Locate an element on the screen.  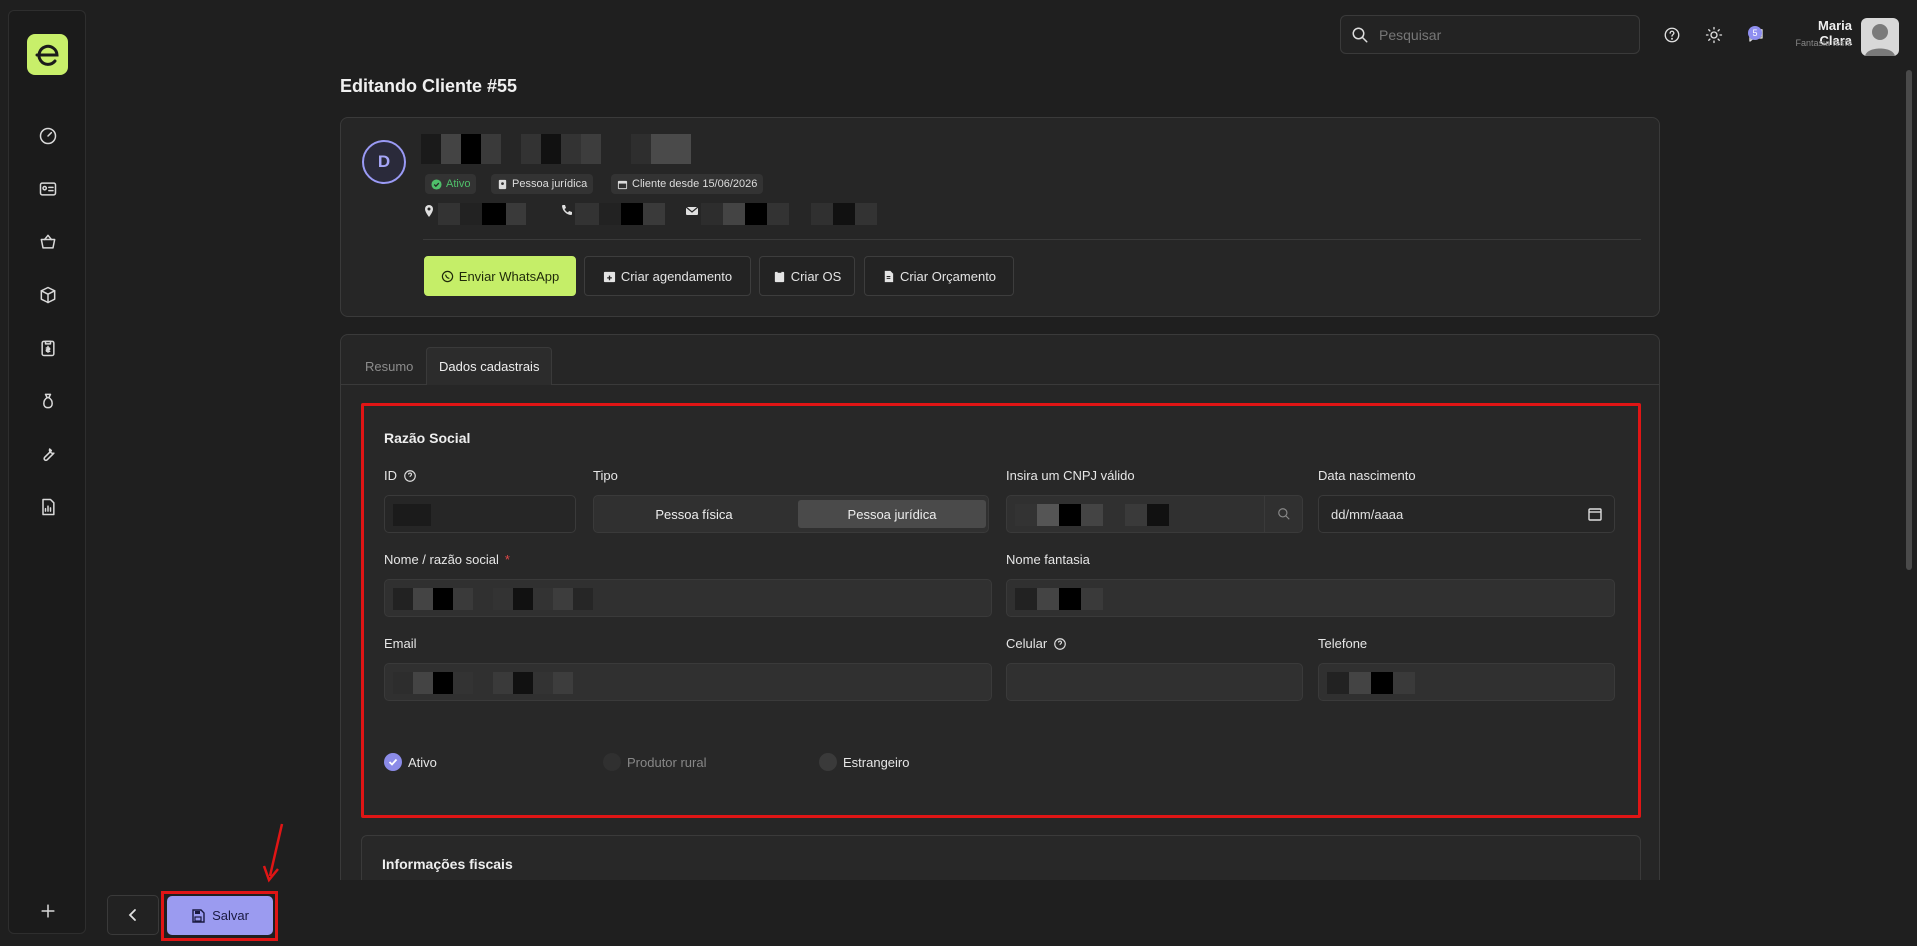
required-mark: * is located at coordinates (507, 559).